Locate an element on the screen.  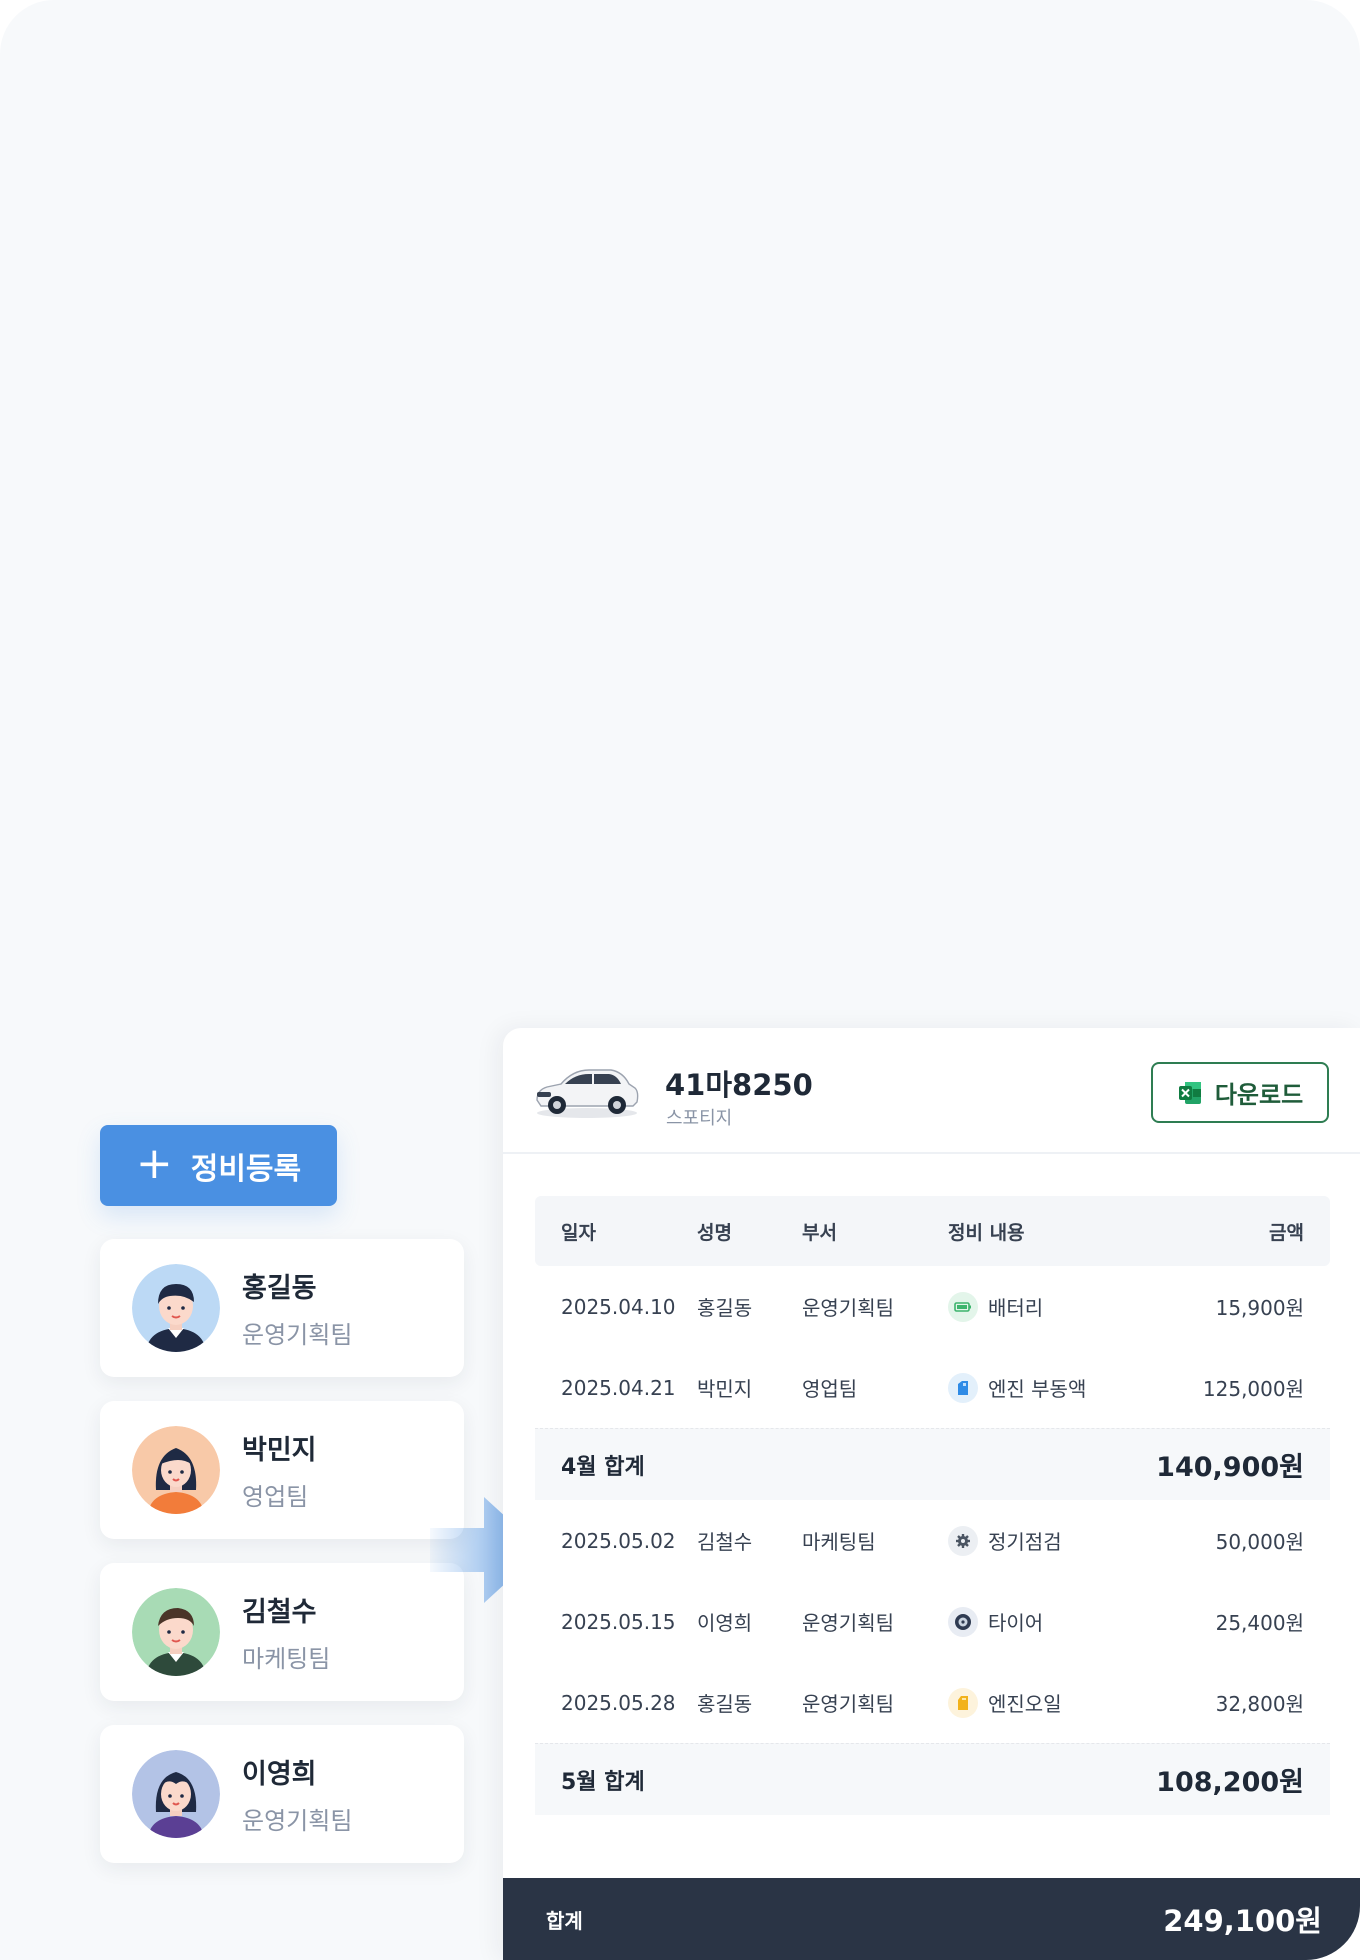
table-row: 2025.05.02 김철수 마케팅팀 정기점검 50,000원 is located at coordinates (932, 1540).